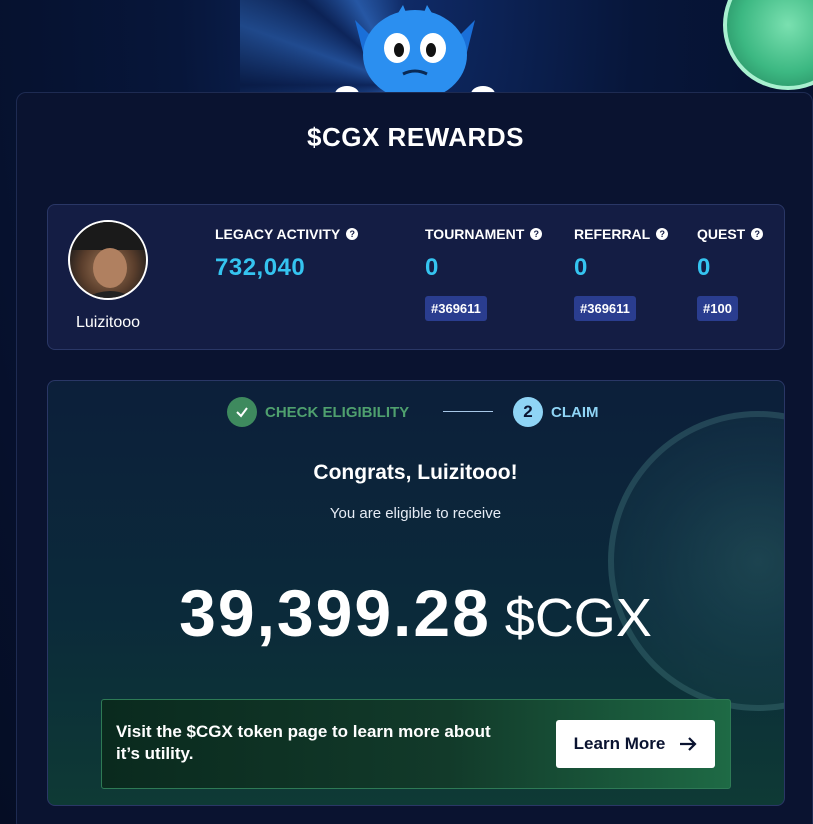 The height and width of the screenshot is (824, 813). I want to click on step-check-eligibility: CHECK ELIGIBILITY, so click(318, 412).